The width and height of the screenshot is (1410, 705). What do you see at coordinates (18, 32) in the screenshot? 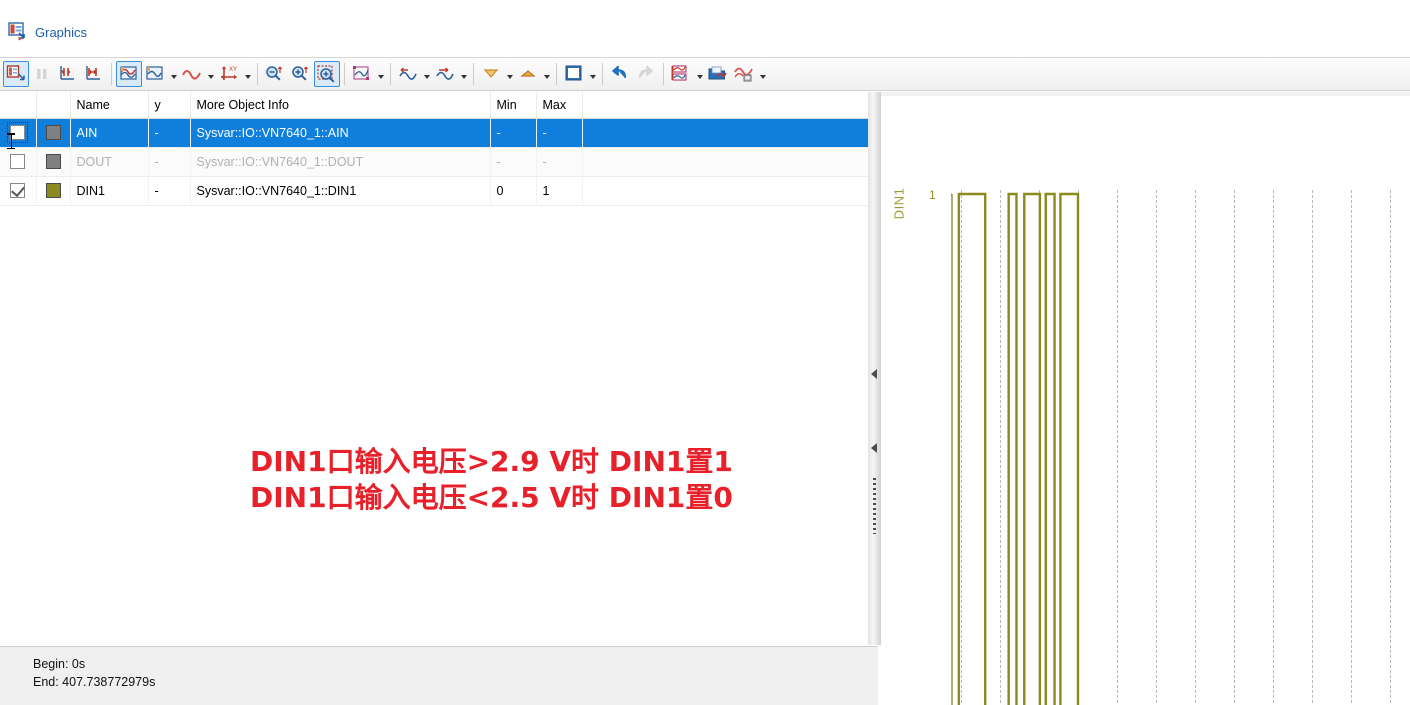
I see `graphics-window-icon` at bounding box center [18, 32].